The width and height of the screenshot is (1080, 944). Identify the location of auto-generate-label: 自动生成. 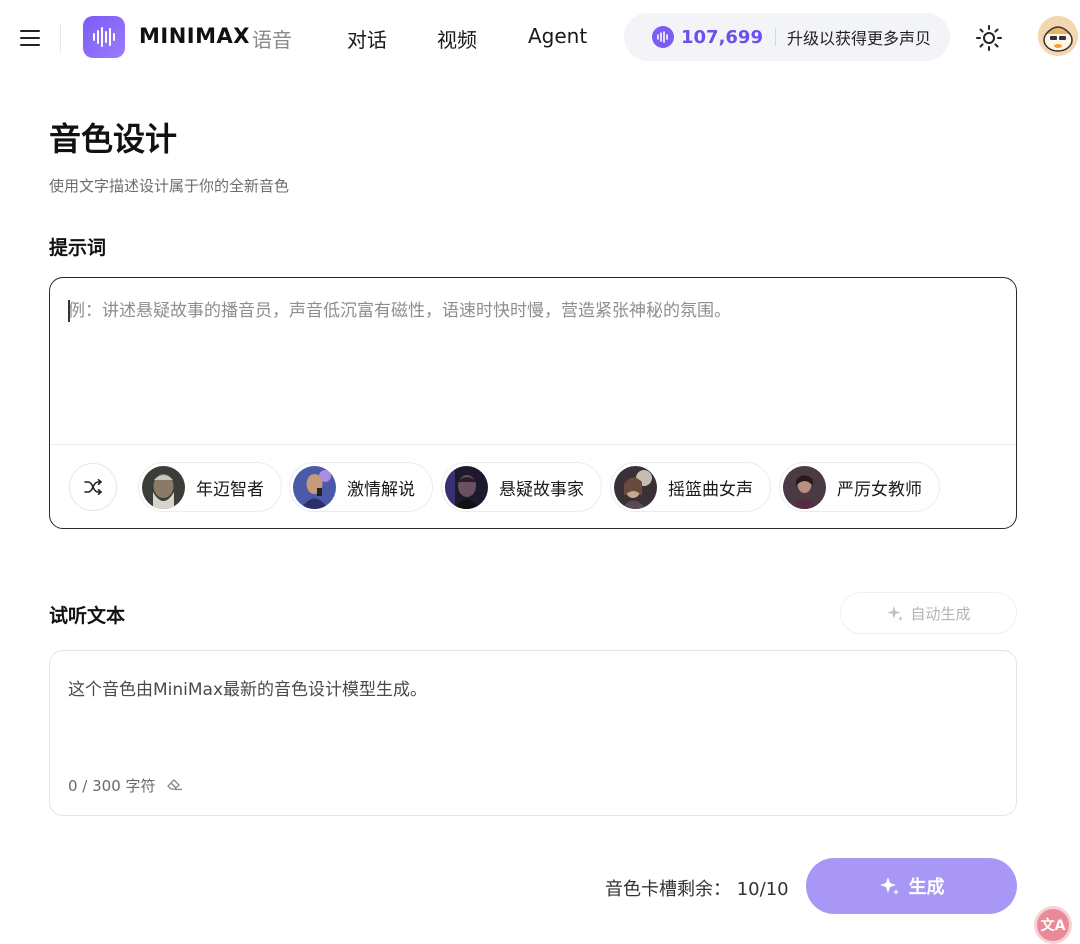
(940, 613).